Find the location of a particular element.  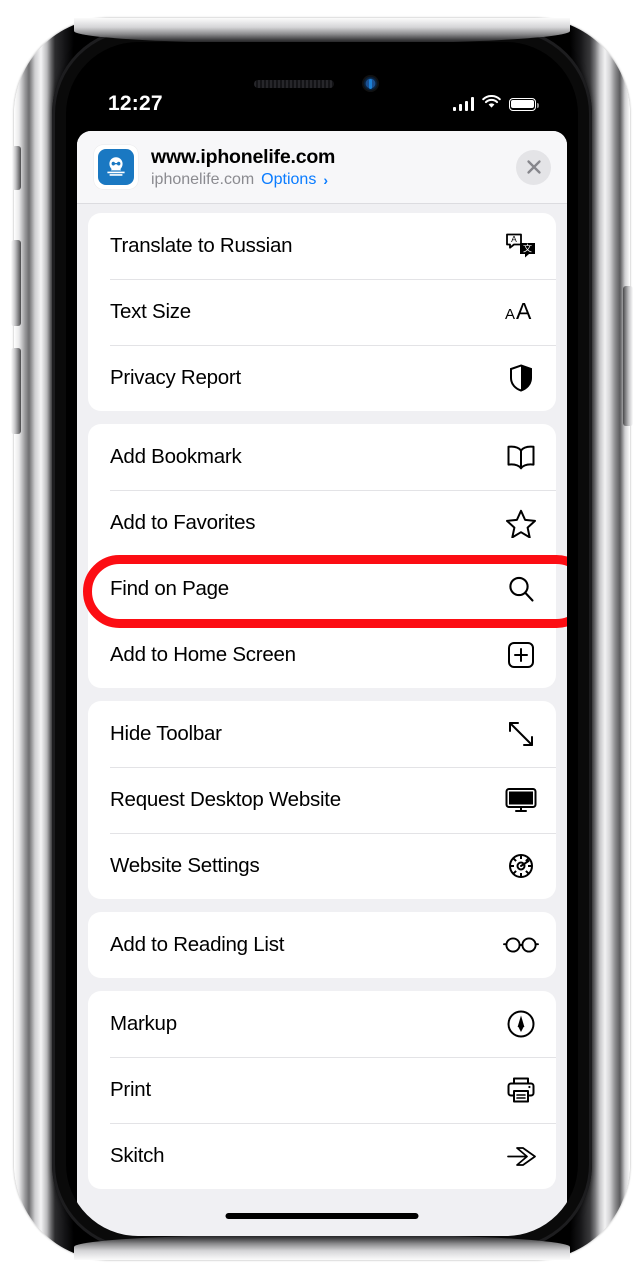

menu-item-text-size: Text Size A A is located at coordinates (322, 312).